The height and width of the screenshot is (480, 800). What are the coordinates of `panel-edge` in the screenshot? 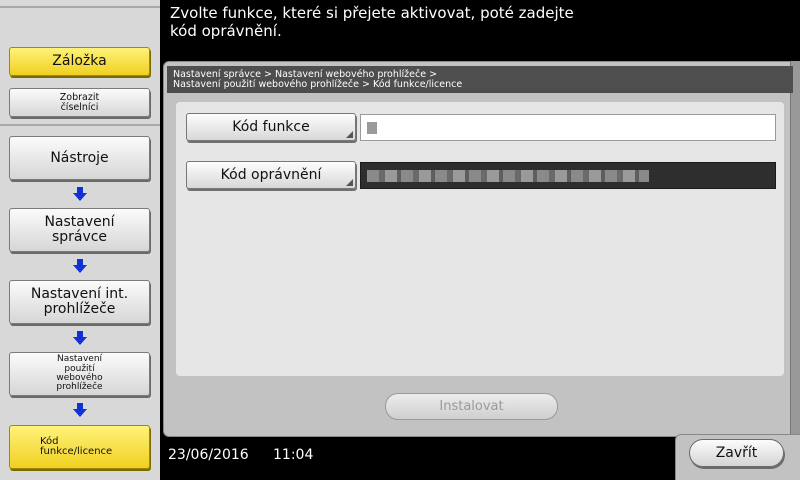 It's located at (795, 249).